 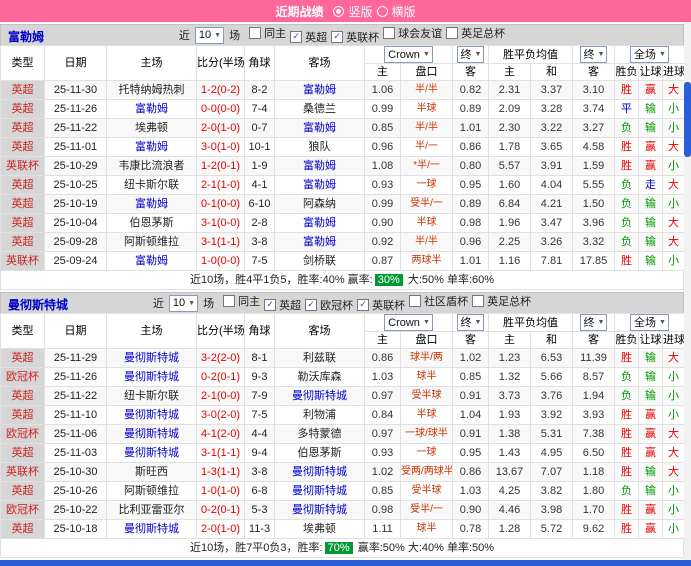 I want to click on home-team-link: 斯旺西, so click(x=151, y=472).